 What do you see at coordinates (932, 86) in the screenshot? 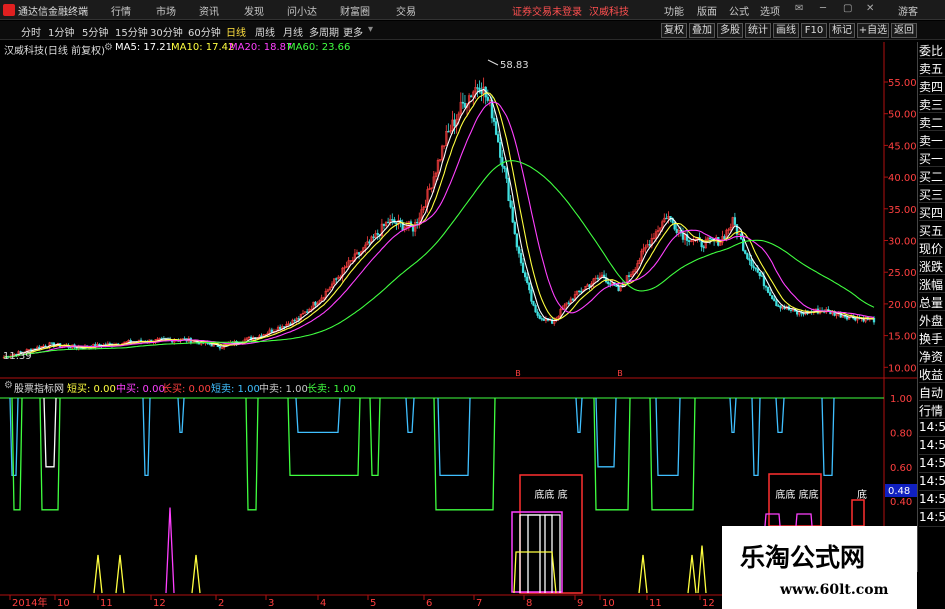
I see `sidebar-item-sell4: 卖四` at bounding box center [932, 86].